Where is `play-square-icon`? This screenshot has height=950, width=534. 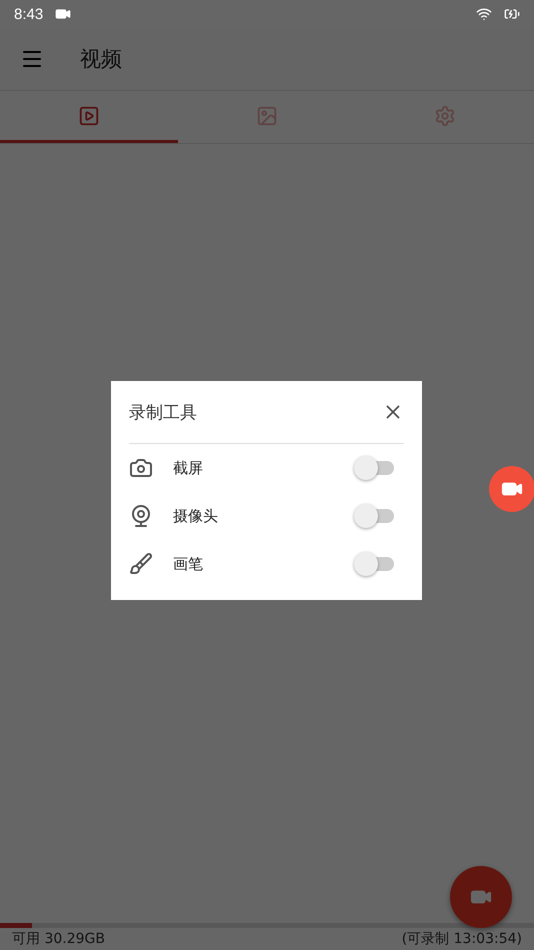 play-square-icon is located at coordinates (89, 115).